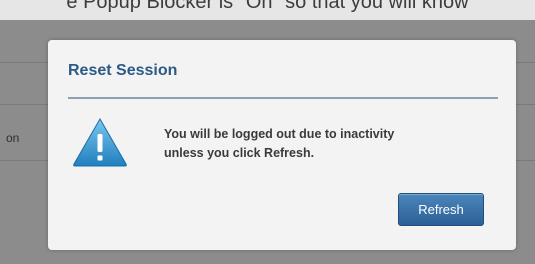  I want to click on warning-icon, so click(100, 142).